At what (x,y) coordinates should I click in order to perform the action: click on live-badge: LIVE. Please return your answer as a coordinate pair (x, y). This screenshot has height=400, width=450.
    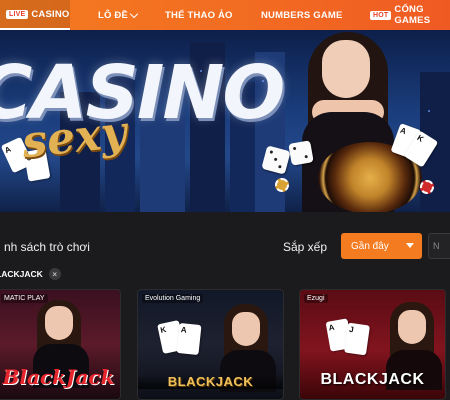
    Looking at the image, I should click on (17, 14).